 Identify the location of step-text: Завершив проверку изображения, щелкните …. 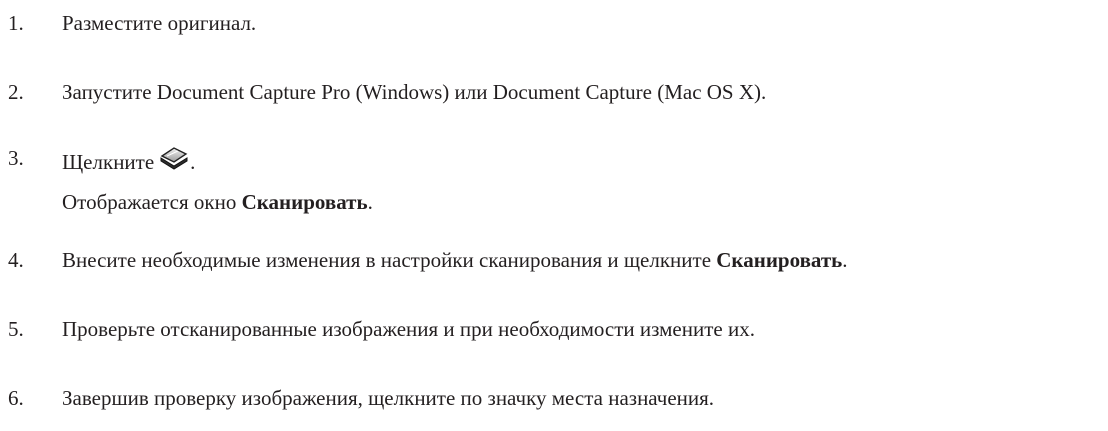
(388, 398).